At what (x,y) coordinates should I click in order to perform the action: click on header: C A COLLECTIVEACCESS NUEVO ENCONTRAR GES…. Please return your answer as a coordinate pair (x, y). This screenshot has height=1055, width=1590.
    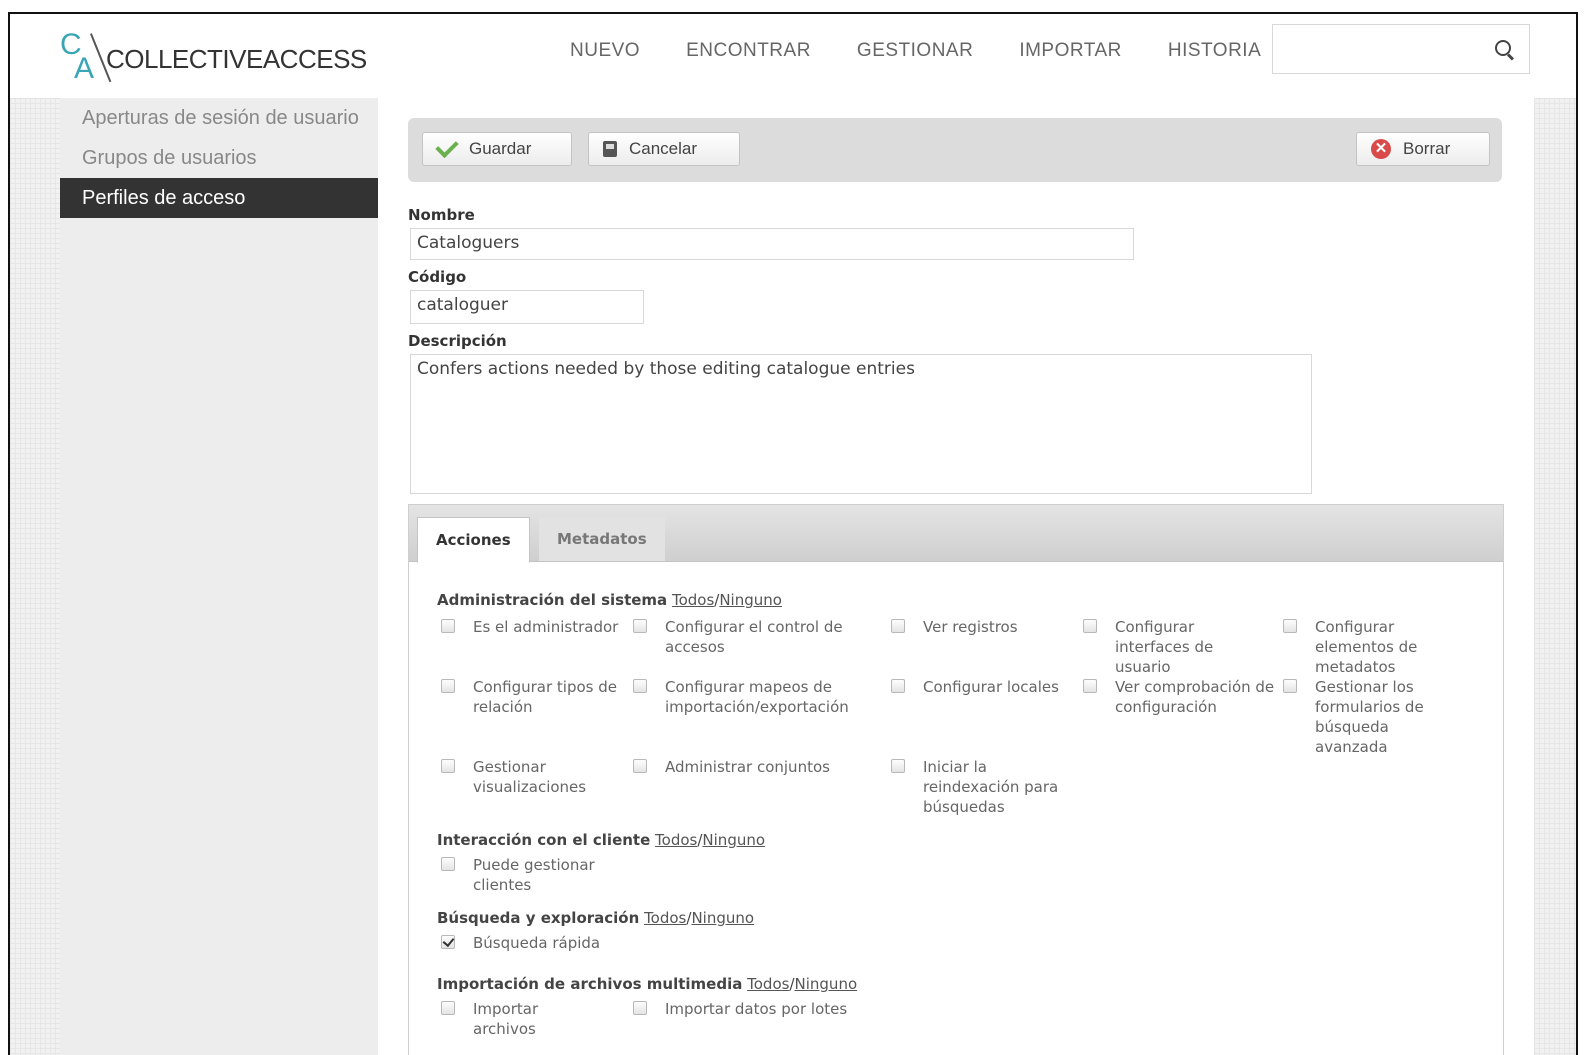
    Looking at the image, I should click on (793, 56).